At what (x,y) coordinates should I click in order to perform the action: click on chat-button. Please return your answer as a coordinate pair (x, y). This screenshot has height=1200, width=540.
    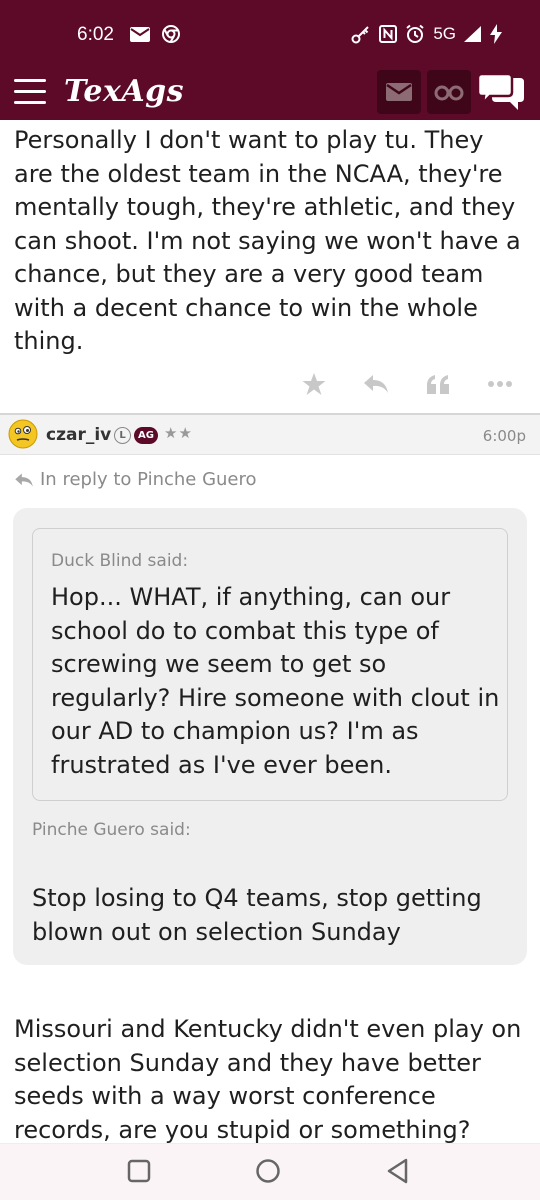
    Looking at the image, I should click on (501, 93).